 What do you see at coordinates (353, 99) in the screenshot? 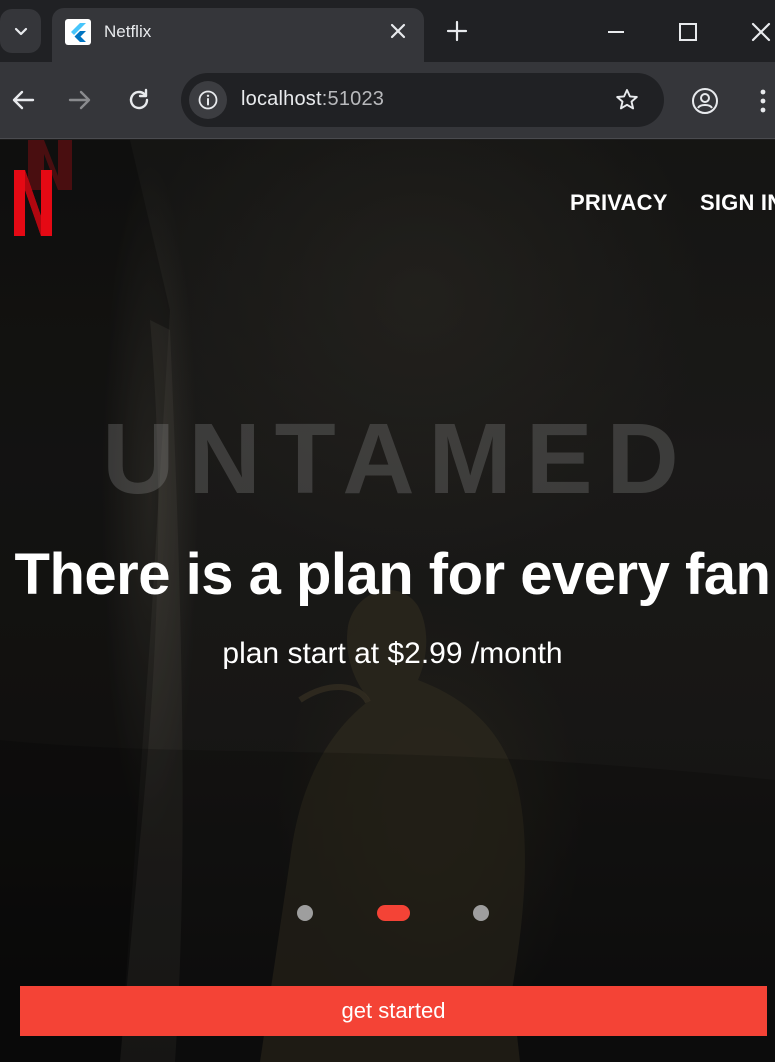
I see `url-port: :51023` at bounding box center [353, 99].